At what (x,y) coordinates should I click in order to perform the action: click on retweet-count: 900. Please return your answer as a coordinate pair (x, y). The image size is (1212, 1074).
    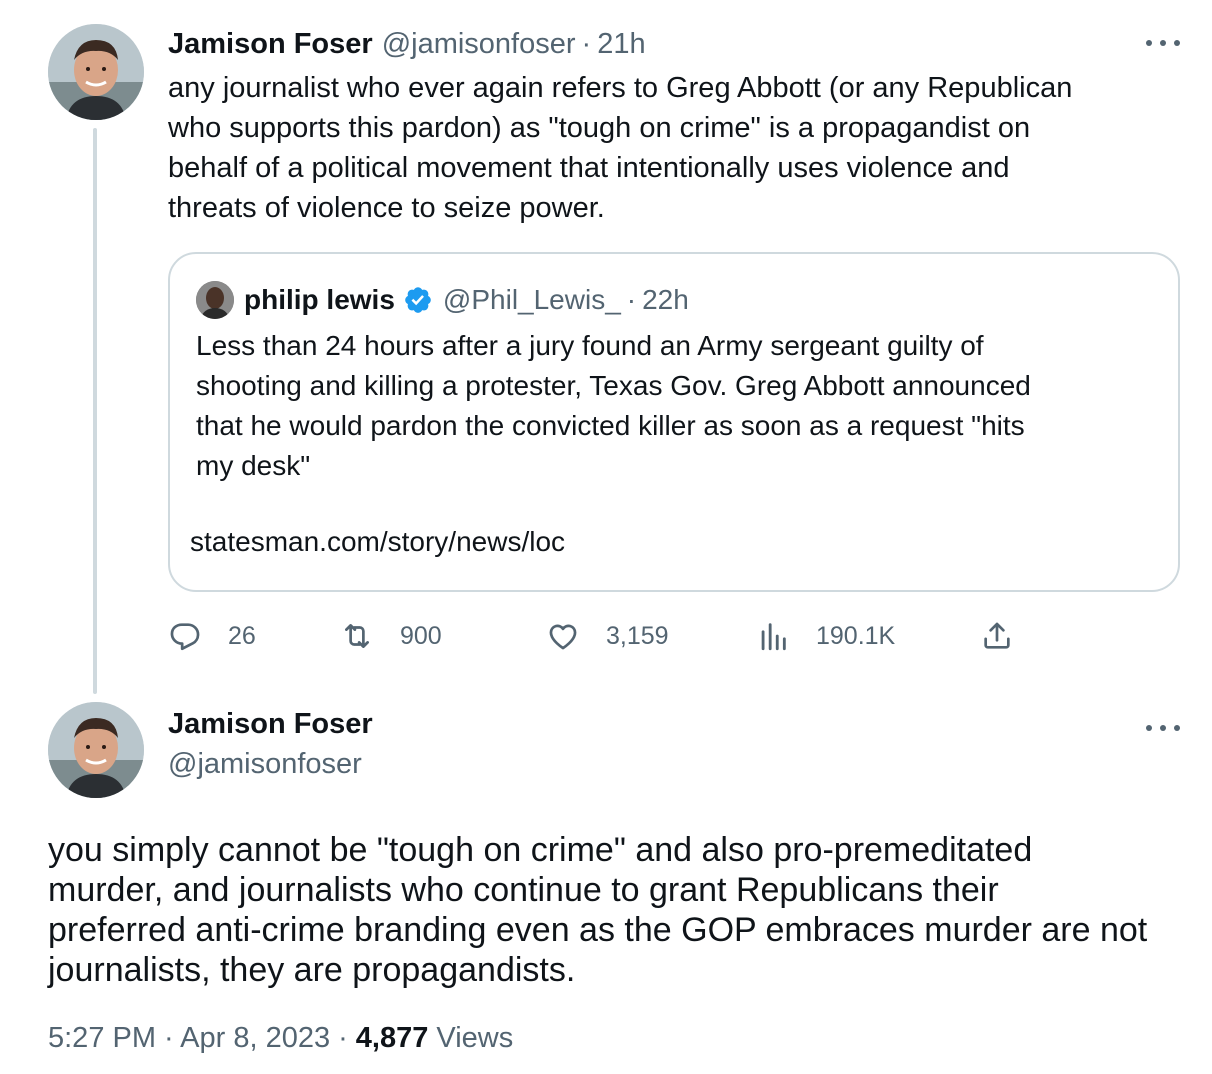
    Looking at the image, I should click on (421, 635).